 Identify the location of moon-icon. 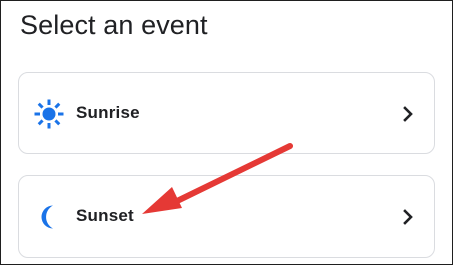
(47, 217).